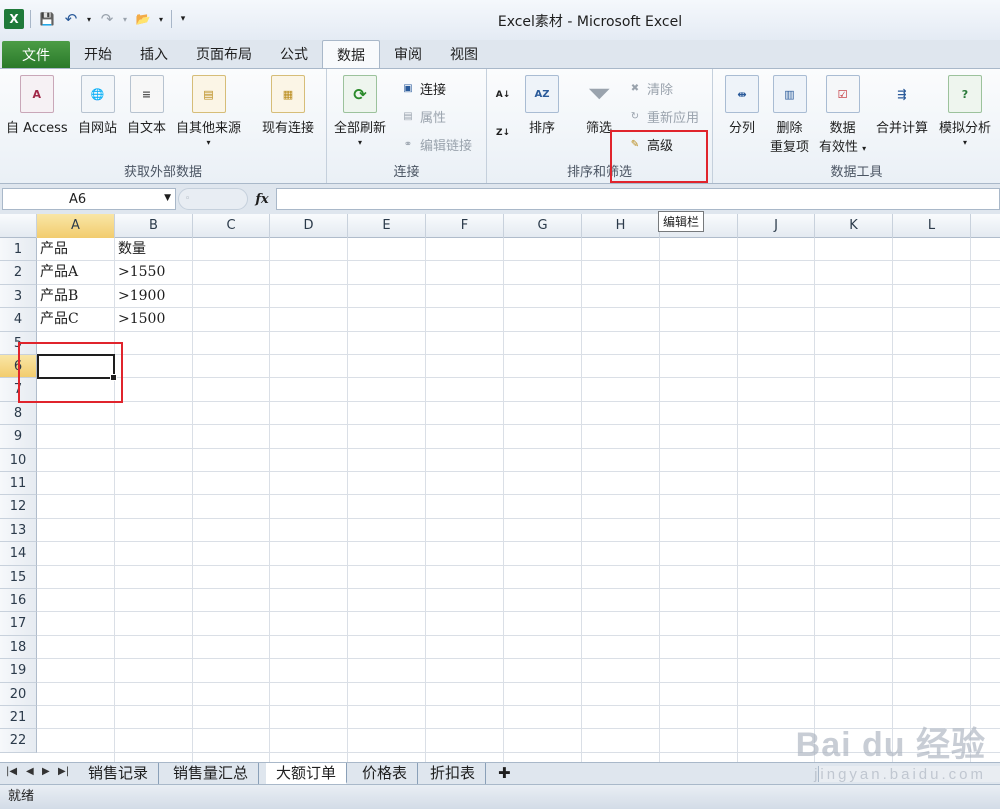 The width and height of the screenshot is (1000, 809). I want to click on row-header-13: 13, so click(18, 530).